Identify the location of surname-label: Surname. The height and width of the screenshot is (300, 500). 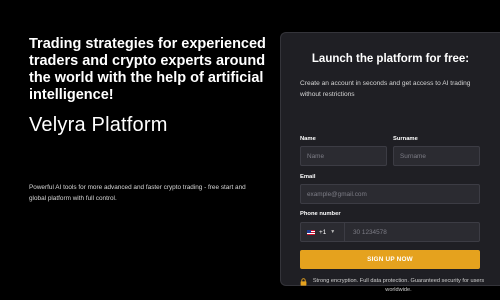
(405, 139).